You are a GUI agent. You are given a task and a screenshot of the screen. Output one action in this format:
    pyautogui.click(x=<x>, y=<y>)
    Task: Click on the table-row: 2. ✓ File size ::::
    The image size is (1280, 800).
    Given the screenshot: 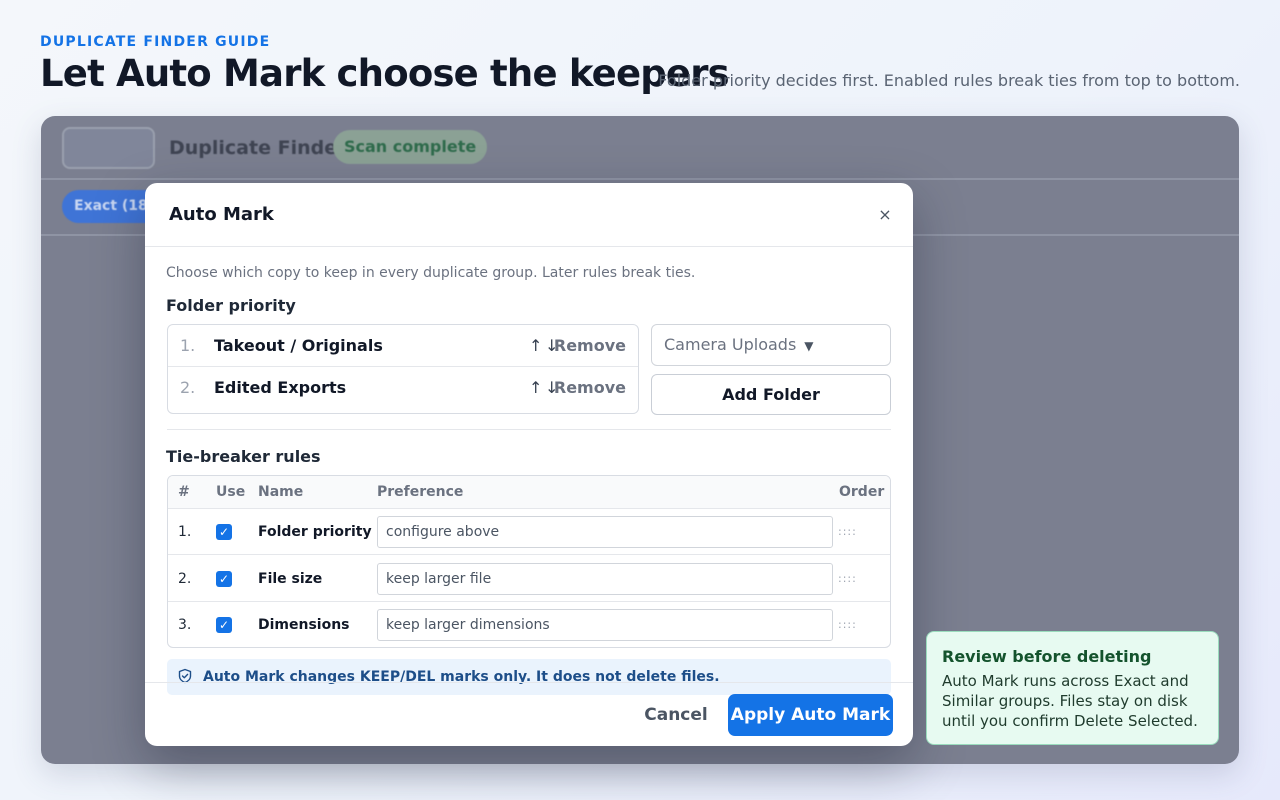 What is the action you would take?
    pyautogui.click(x=529, y=579)
    